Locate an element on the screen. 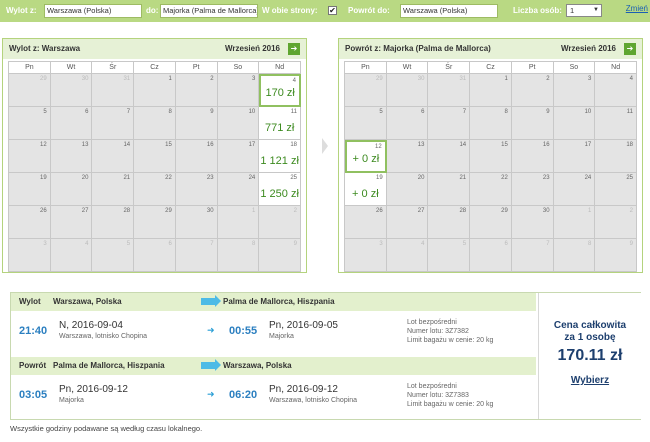  calendar-day: 12 is located at coordinates (30, 156).